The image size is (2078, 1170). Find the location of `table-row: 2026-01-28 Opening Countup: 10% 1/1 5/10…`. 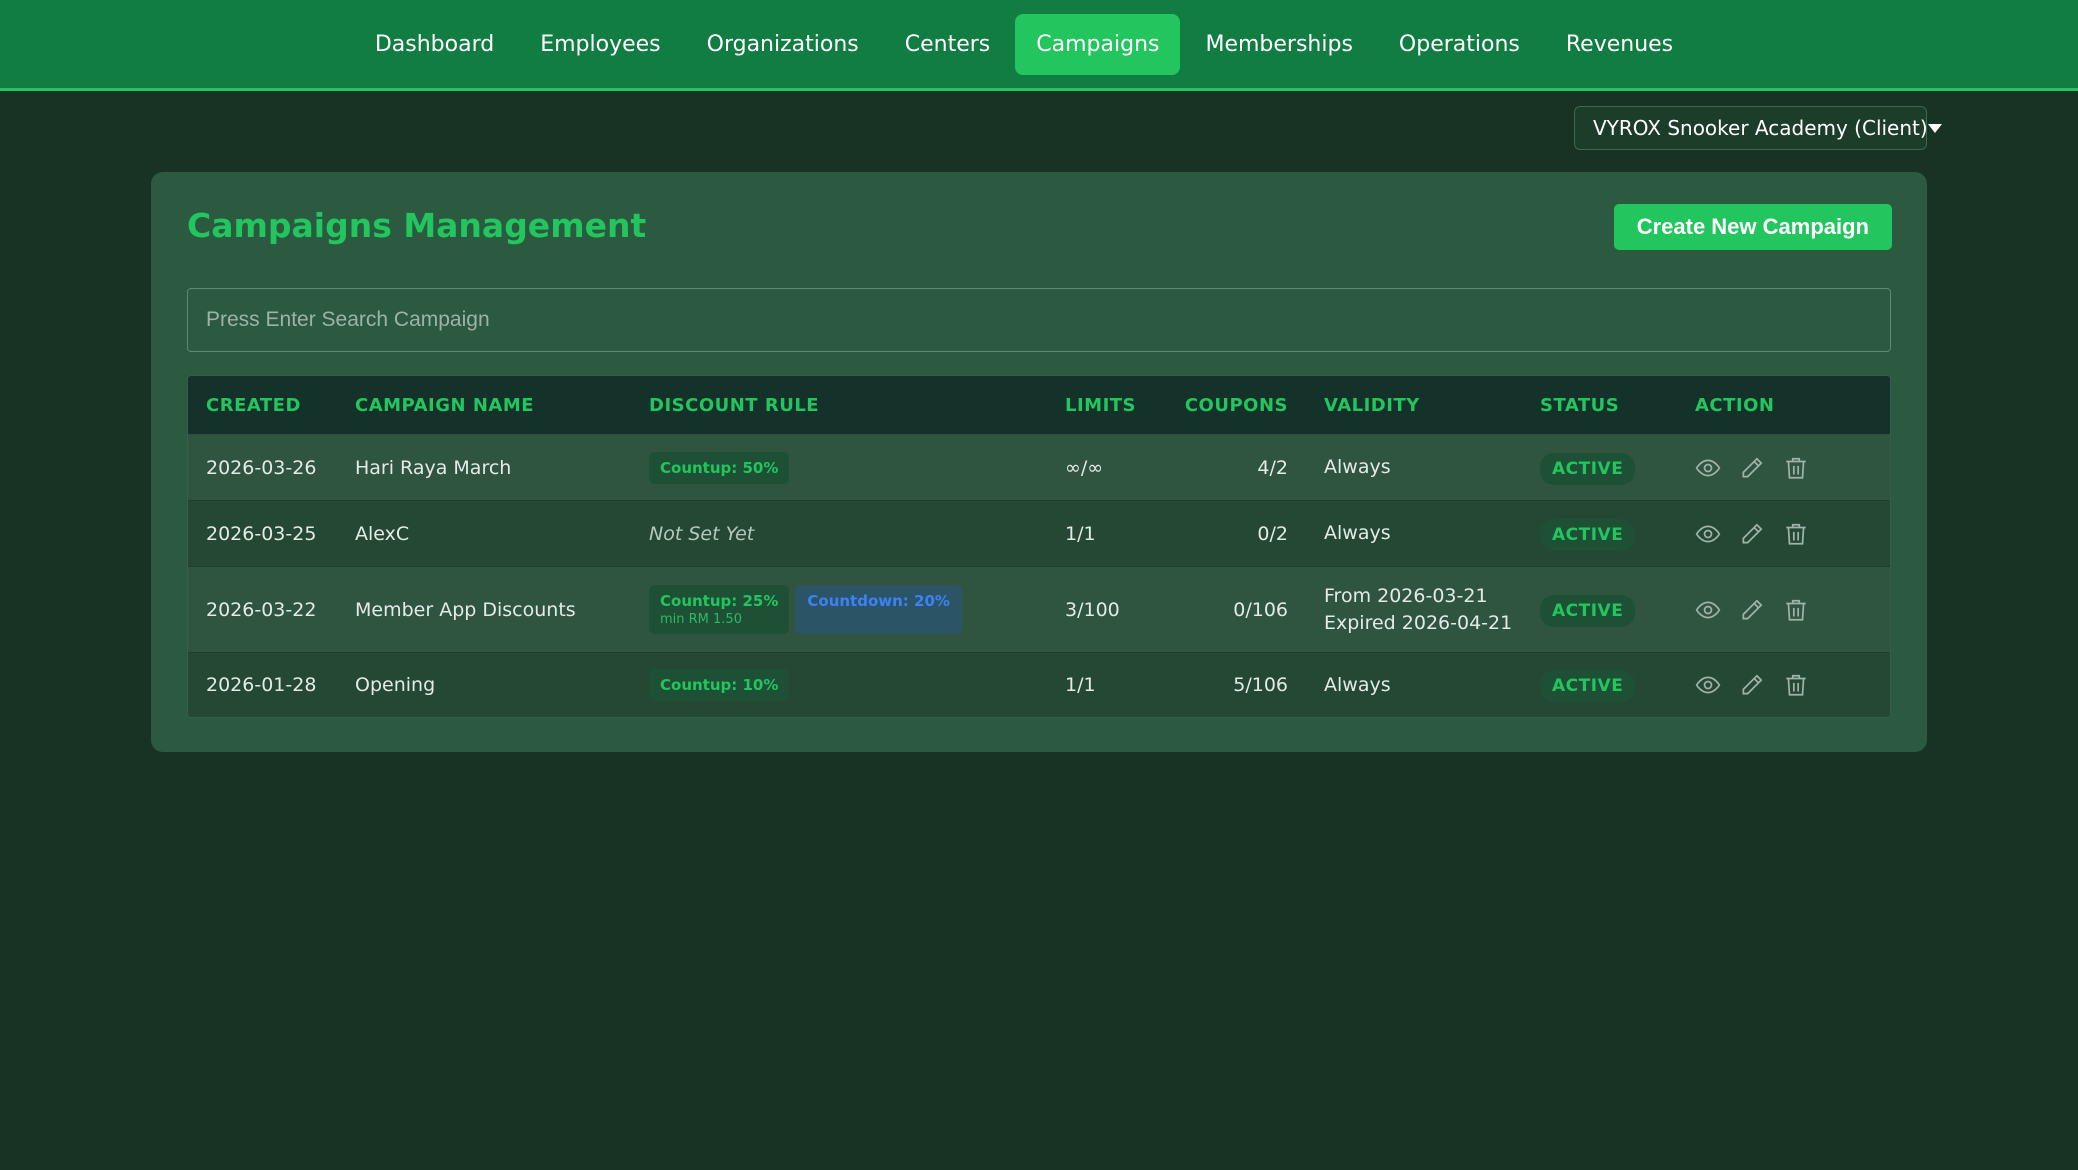

table-row: 2026-01-28 Opening Countup: 10% 1/1 5/10… is located at coordinates (1039, 685).